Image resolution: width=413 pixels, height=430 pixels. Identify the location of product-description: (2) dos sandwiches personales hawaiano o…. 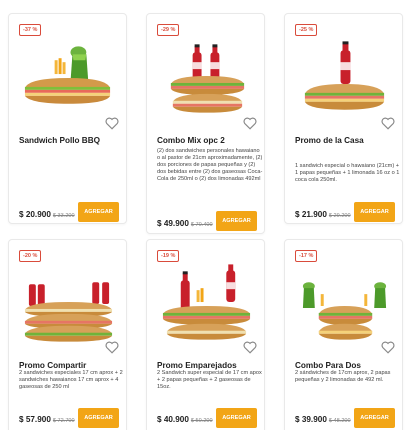
(210, 165).